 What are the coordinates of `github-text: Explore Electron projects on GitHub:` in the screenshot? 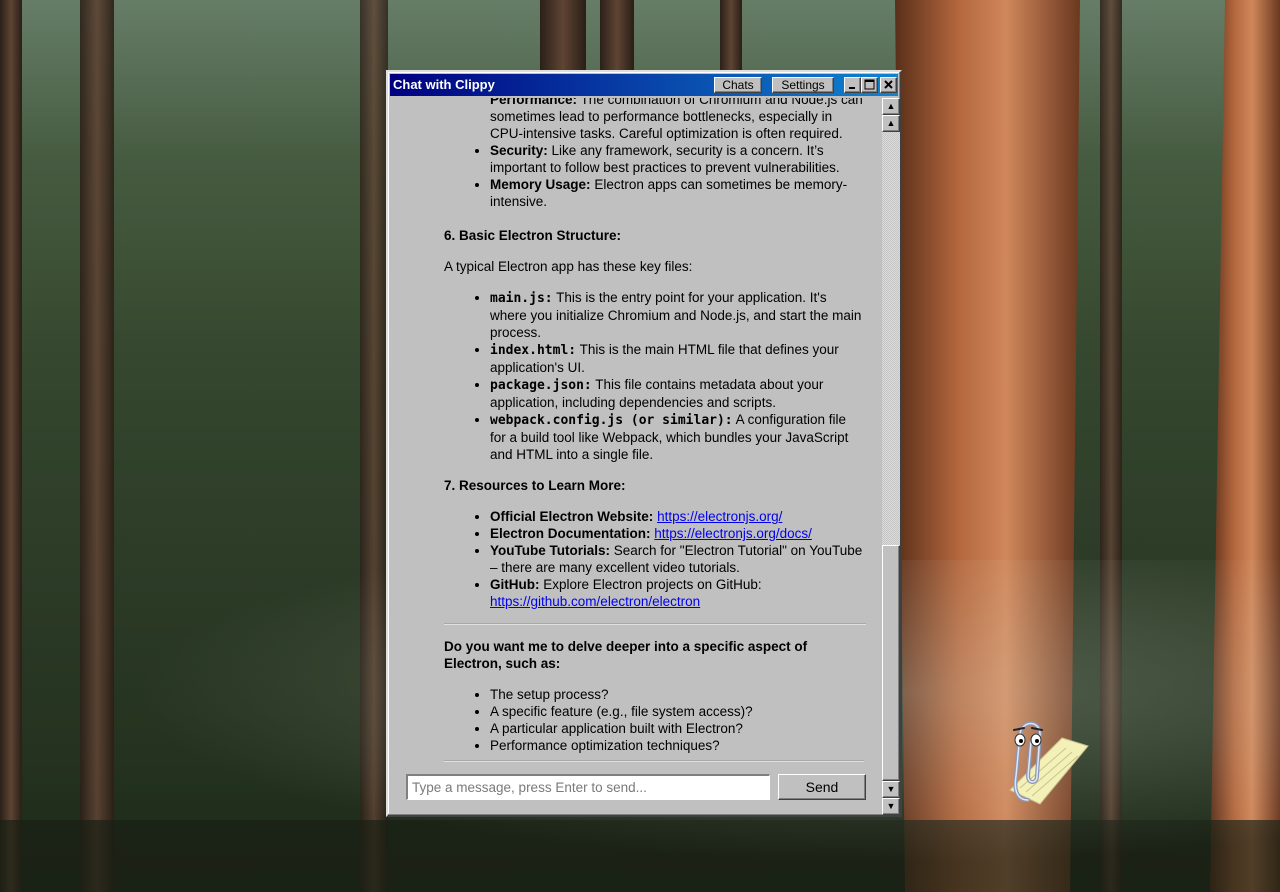 It's located at (652, 584).